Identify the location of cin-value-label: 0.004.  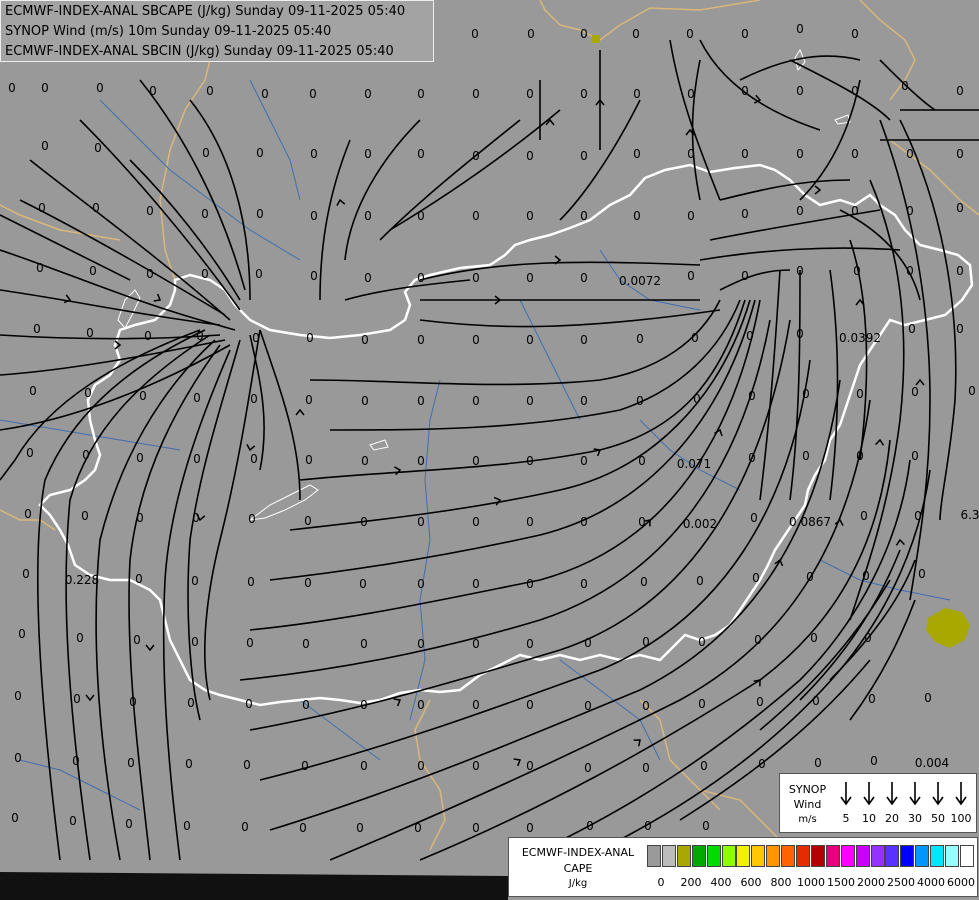
(932, 763).